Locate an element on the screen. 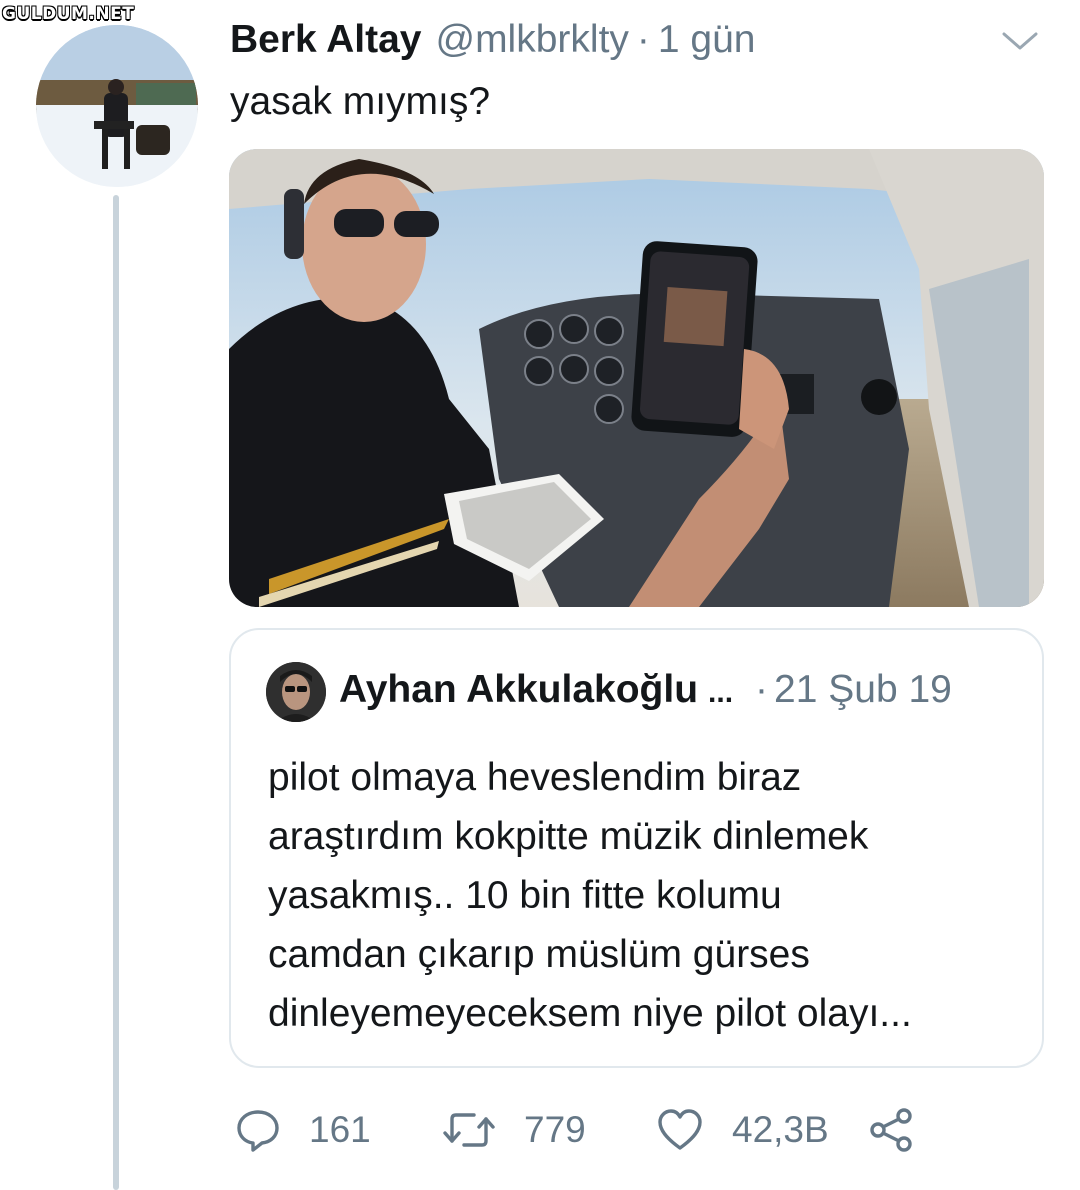 The height and width of the screenshot is (1190, 1080). like-button: 42,3B is located at coordinates (742, 1130).